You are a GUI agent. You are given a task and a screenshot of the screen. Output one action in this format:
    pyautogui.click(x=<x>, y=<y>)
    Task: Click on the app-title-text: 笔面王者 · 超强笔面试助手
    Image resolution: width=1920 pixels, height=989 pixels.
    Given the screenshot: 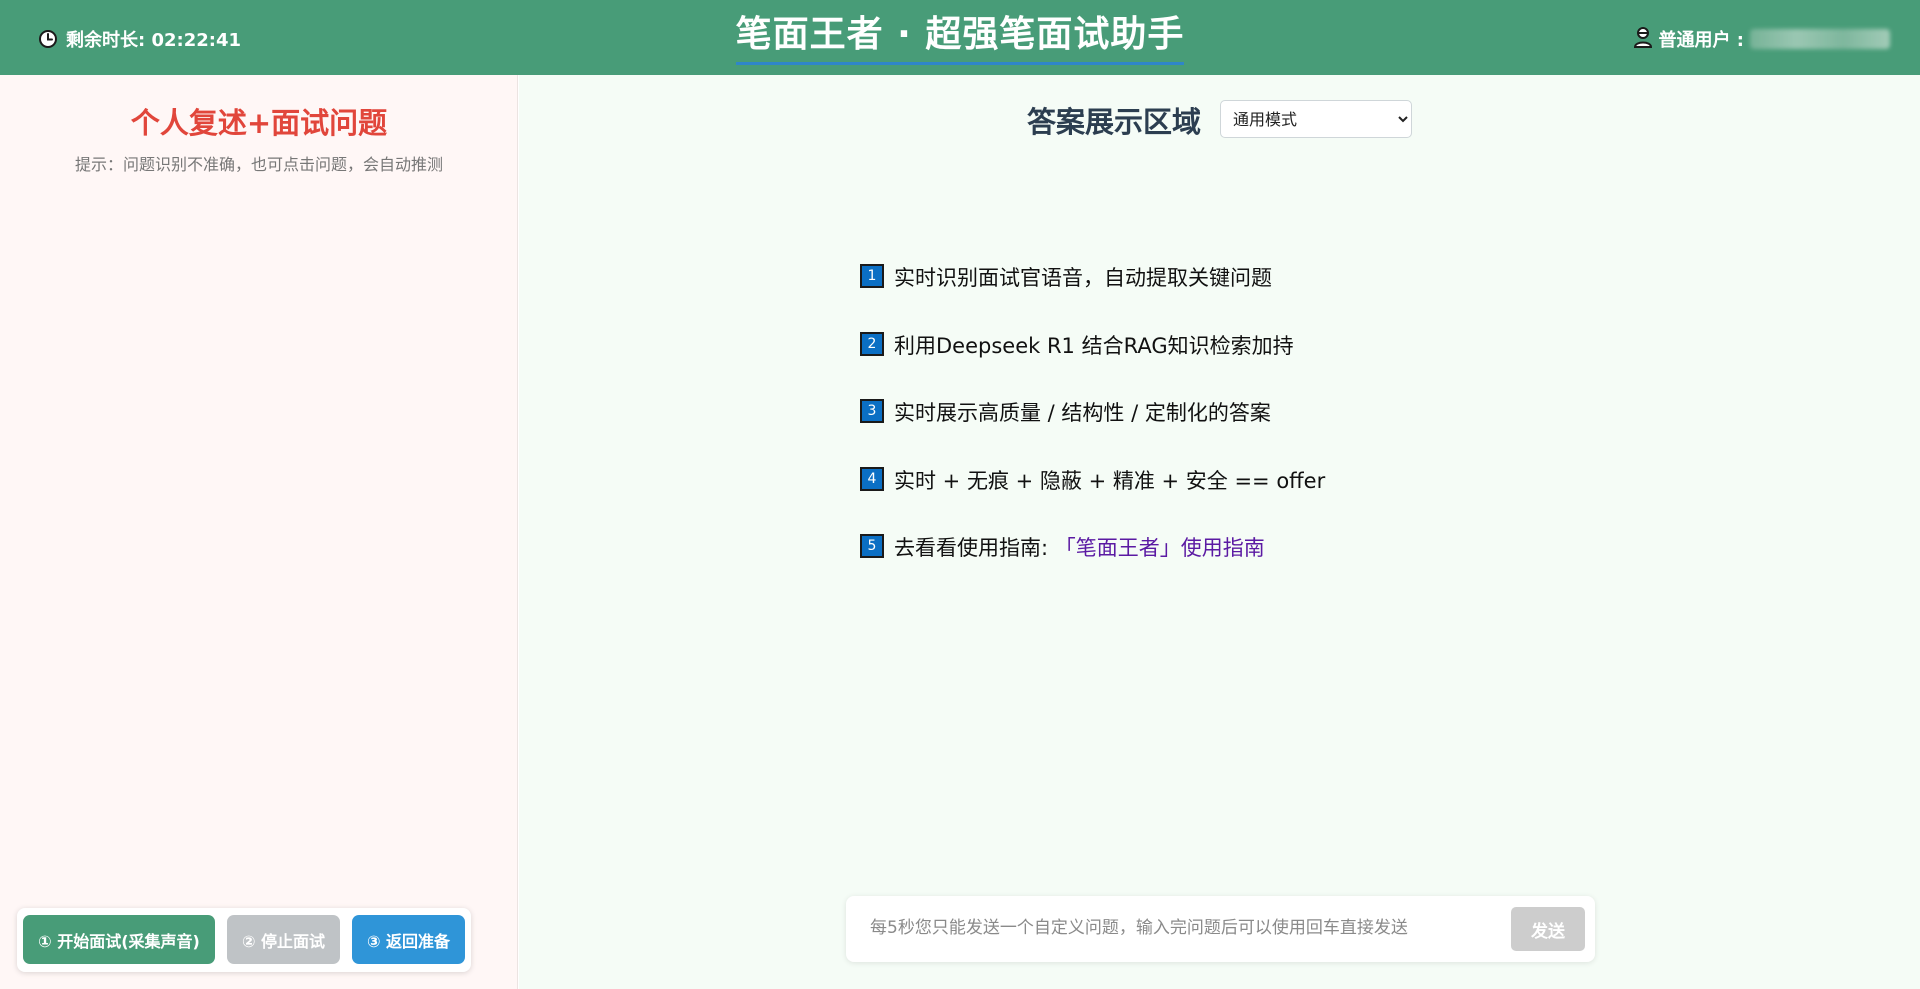 What is the action you would take?
    pyautogui.click(x=960, y=38)
    